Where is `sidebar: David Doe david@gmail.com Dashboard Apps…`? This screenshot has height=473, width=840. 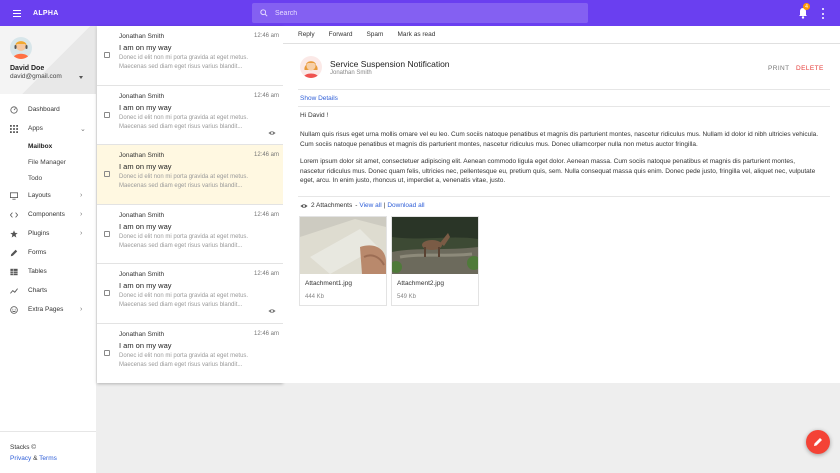
sidebar: David Doe david@gmail.com Dashboard Apps… is located at coordinates (48, 249).